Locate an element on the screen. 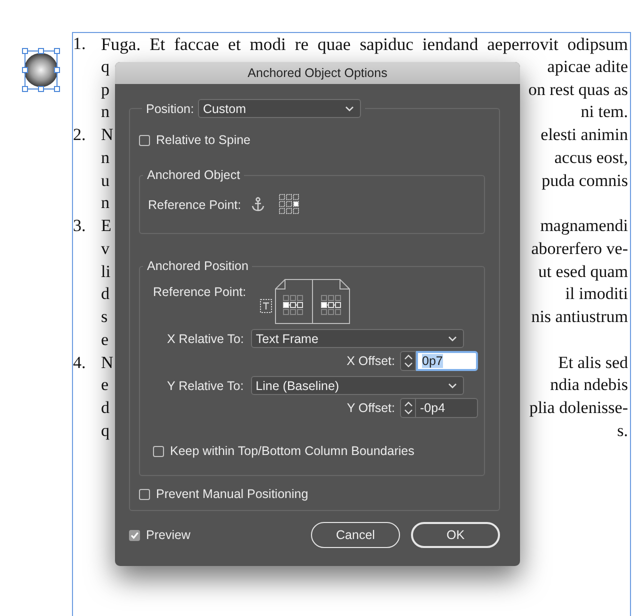 Image resolution: width=644 pixels, height=616 pixels. list-number: 2. is located at coordinates (80, 135).